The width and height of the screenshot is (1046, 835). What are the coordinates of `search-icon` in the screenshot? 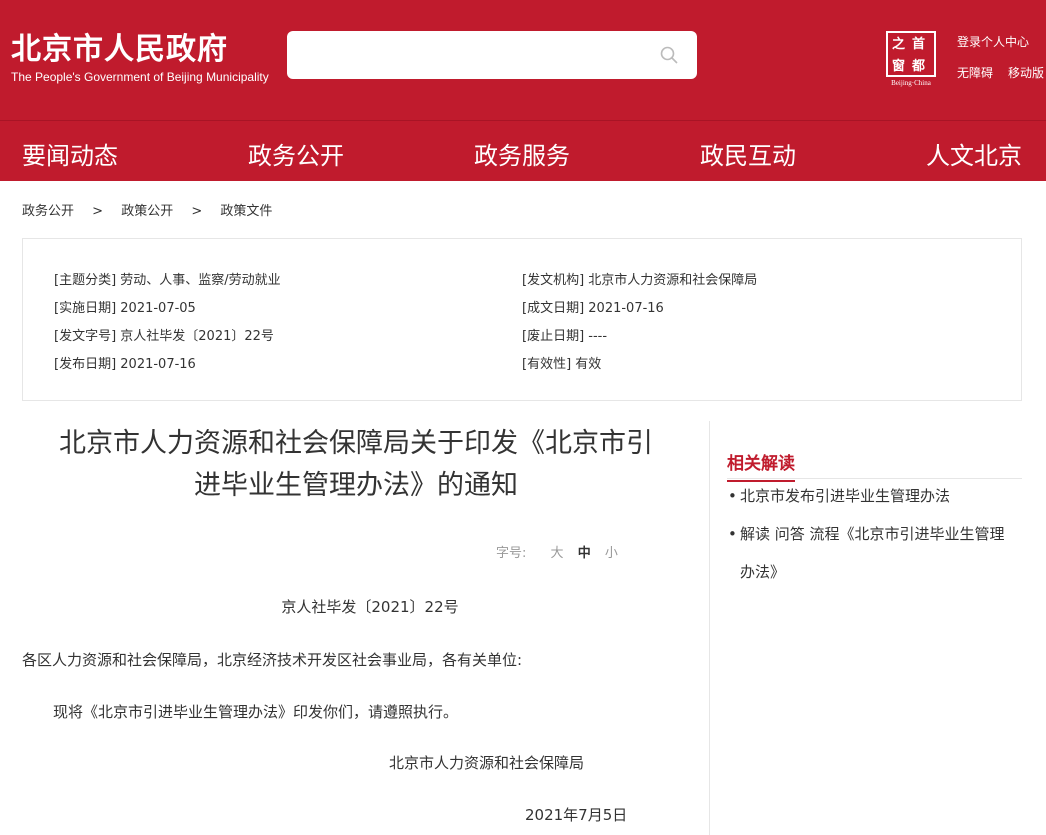 It's located at (669, 55).